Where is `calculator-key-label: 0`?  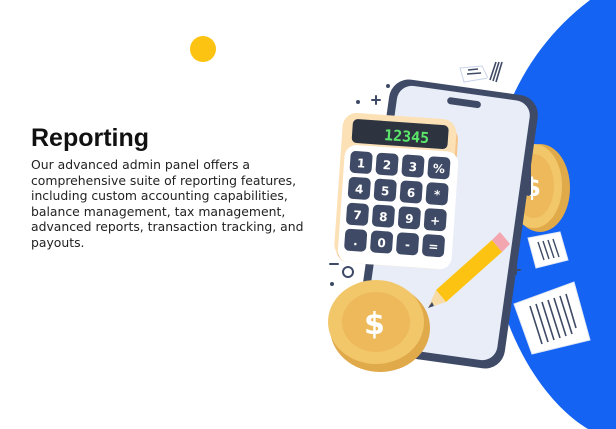 calculator-key-label: 0 is located at coordinates (381, 243).